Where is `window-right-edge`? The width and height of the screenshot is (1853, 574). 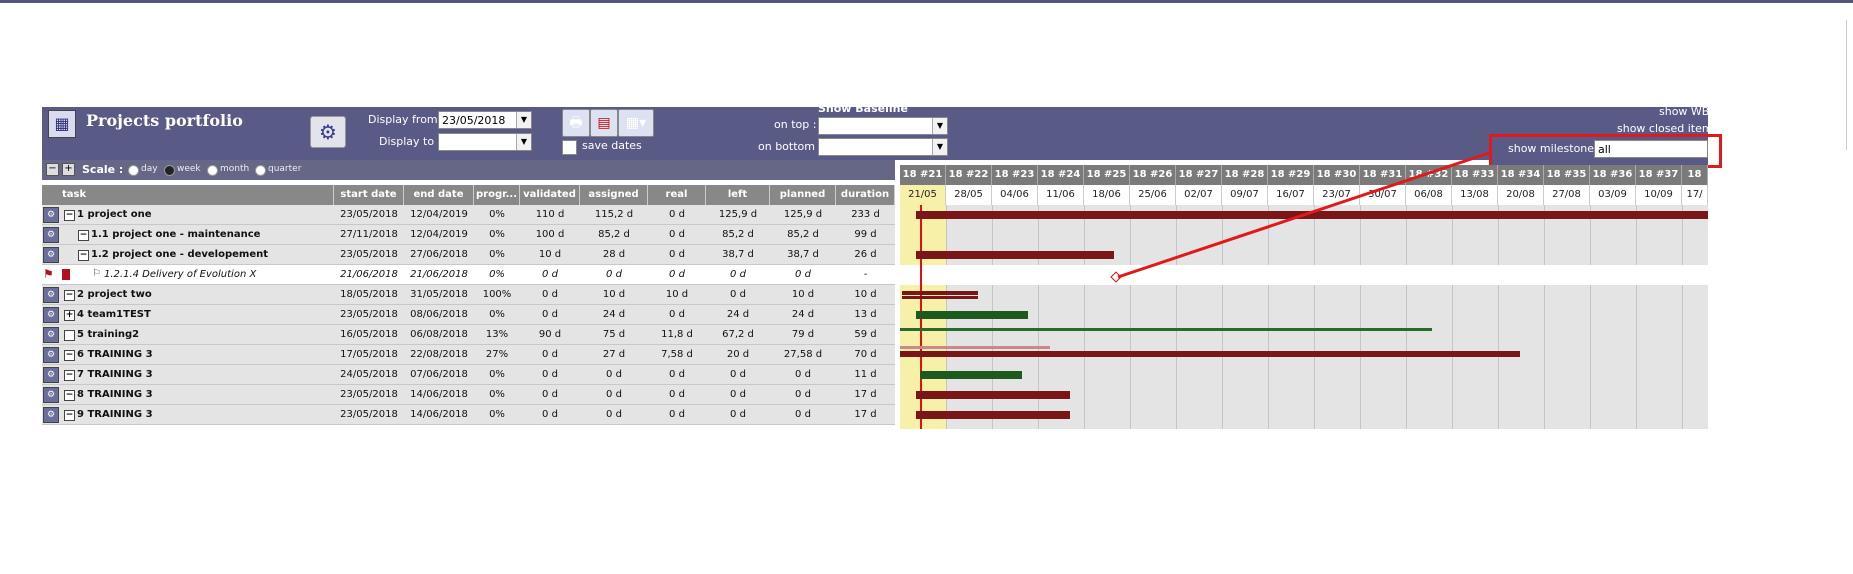
window-right-edge is located at coordinates (1849, 85).